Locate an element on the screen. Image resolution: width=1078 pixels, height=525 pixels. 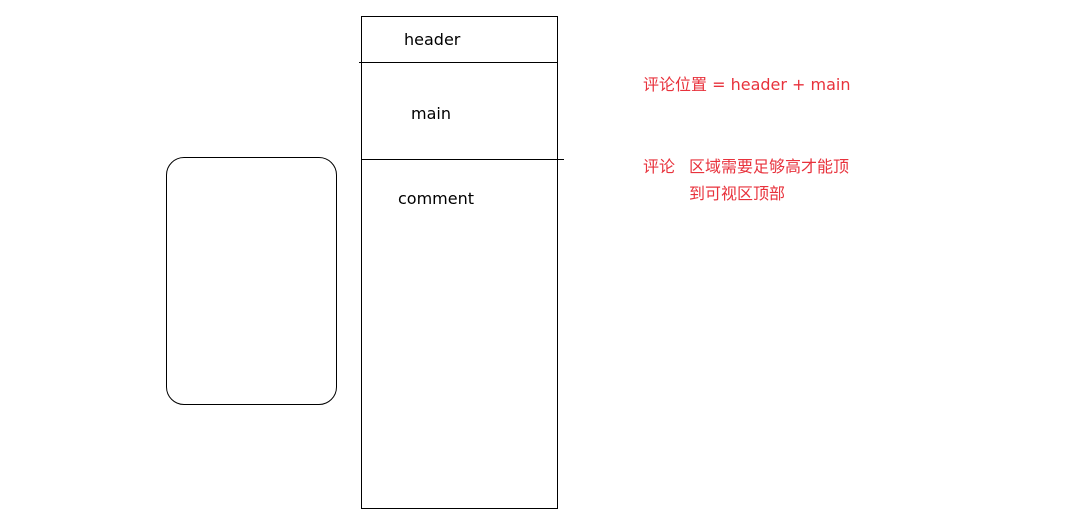
comment-label: comment is located at coordinates (436, 198).